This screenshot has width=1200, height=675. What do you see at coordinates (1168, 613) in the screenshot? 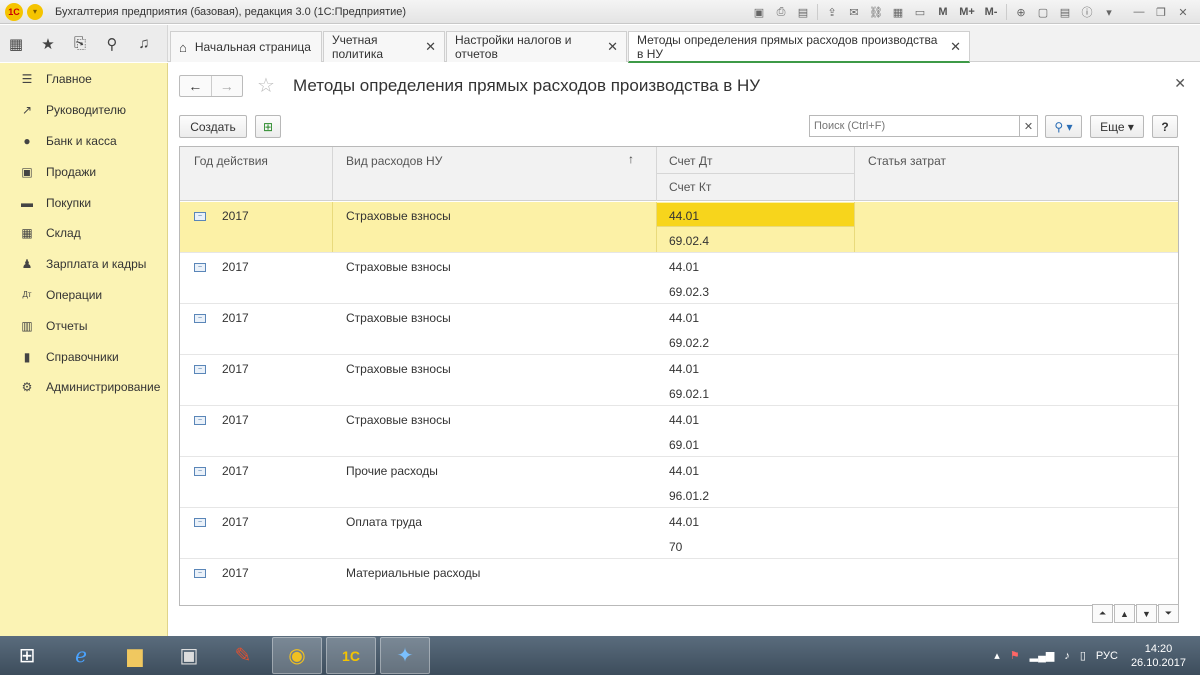
I see `scroll-bottom-button: ⏷` at bounding box center [1168, 613].